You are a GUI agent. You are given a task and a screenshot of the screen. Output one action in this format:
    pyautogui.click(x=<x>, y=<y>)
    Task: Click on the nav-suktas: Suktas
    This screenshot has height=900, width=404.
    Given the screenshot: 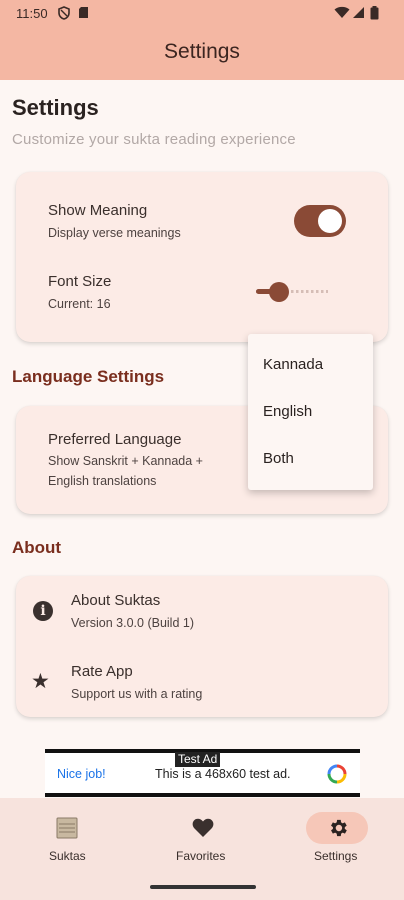 What is the action you would take?
    pyautogui.click(x=67, y=838)
    